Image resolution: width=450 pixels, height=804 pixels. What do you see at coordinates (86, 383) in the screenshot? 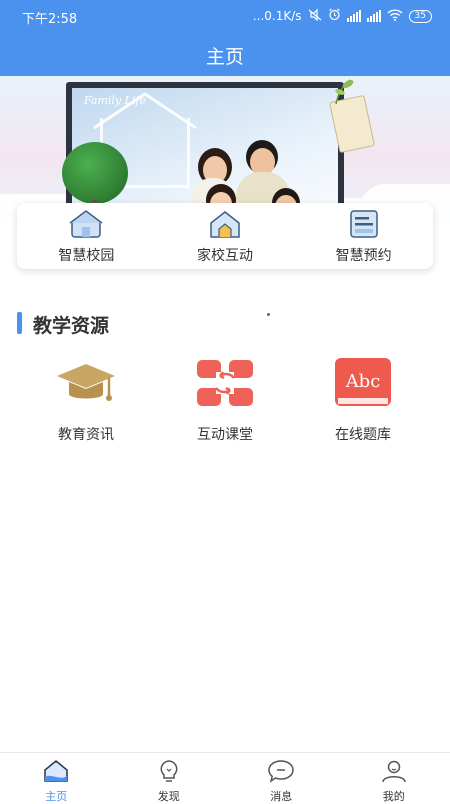
I see `graduation-cap-icon` at bounding box center [86, 383].